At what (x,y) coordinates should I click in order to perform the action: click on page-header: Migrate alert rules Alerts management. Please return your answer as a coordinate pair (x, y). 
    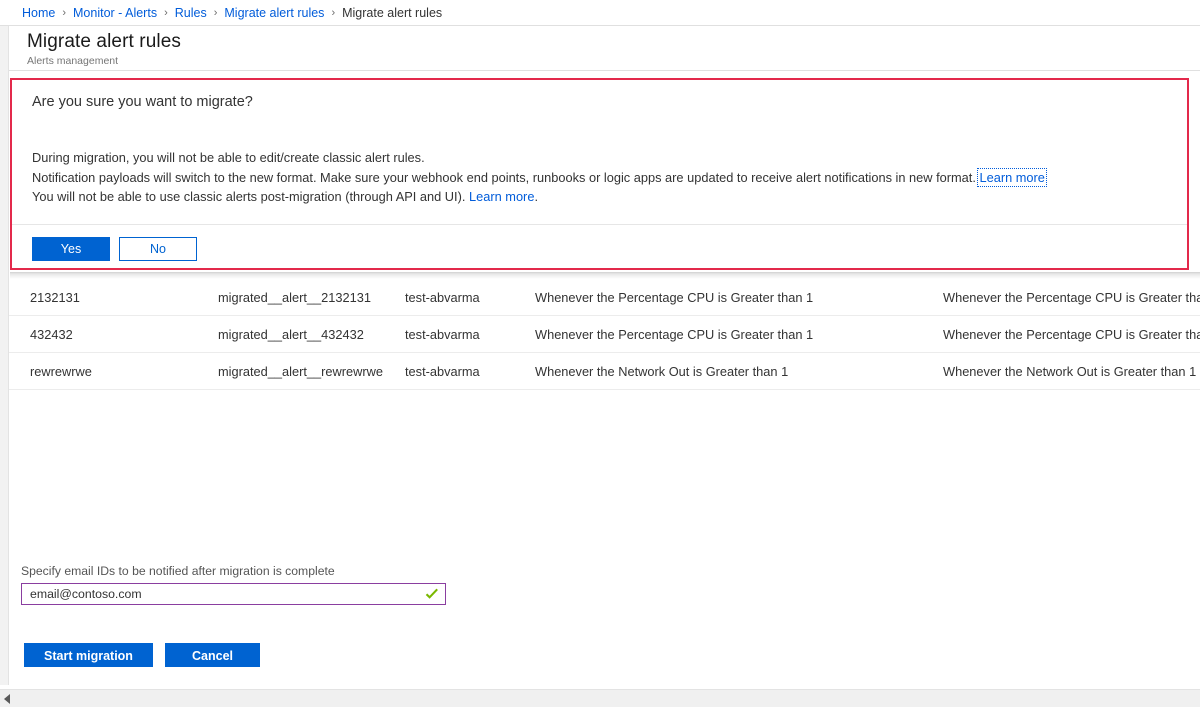
    Looking at the image, I should click on (604, 48).